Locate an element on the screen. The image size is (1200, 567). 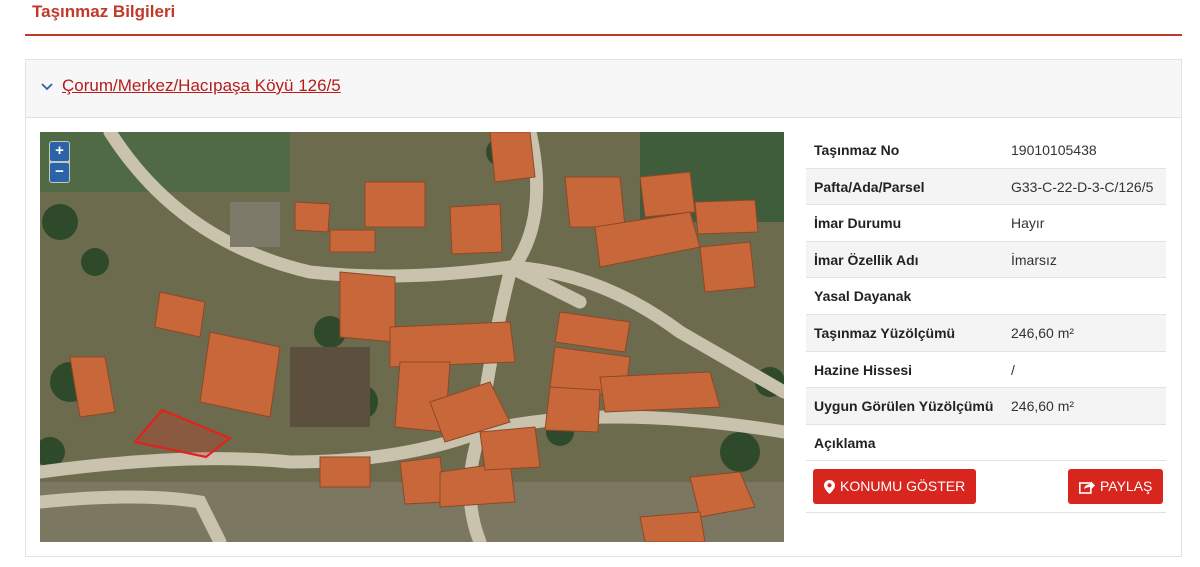
map-marker-icon is located at coordinates (829, 486).